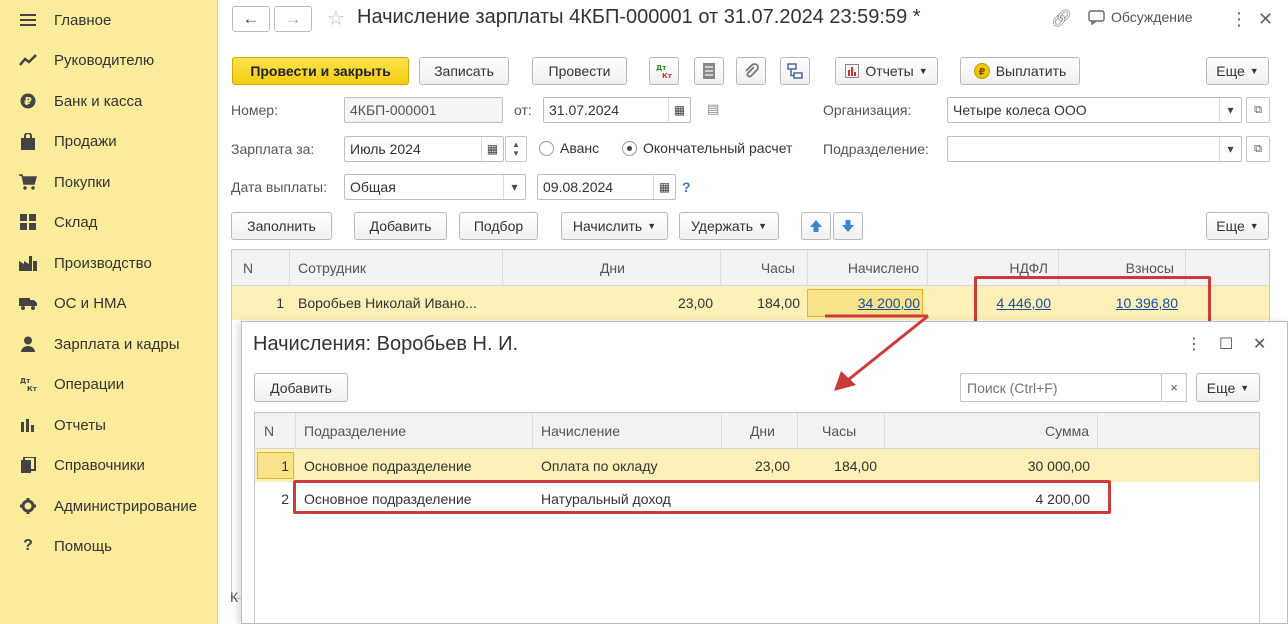 The height and width of the screenshot is (624, 1288). I want to click on sidebar-item-directories: Справочники, so click(109, 465).